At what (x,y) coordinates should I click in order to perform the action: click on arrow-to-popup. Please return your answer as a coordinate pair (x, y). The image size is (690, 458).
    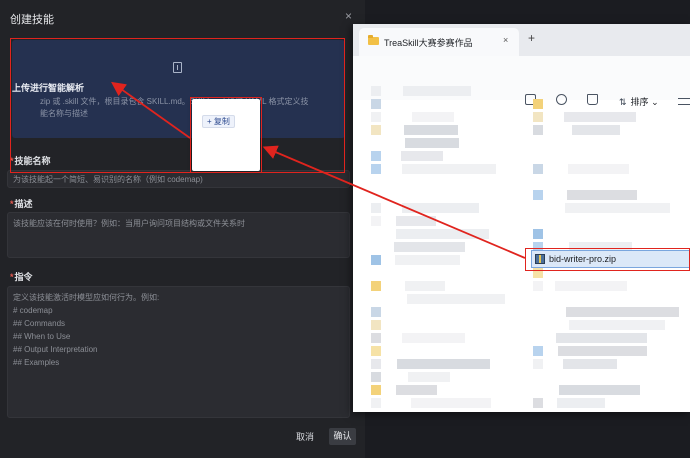
    Looking at the image, I should click on (394, 202).